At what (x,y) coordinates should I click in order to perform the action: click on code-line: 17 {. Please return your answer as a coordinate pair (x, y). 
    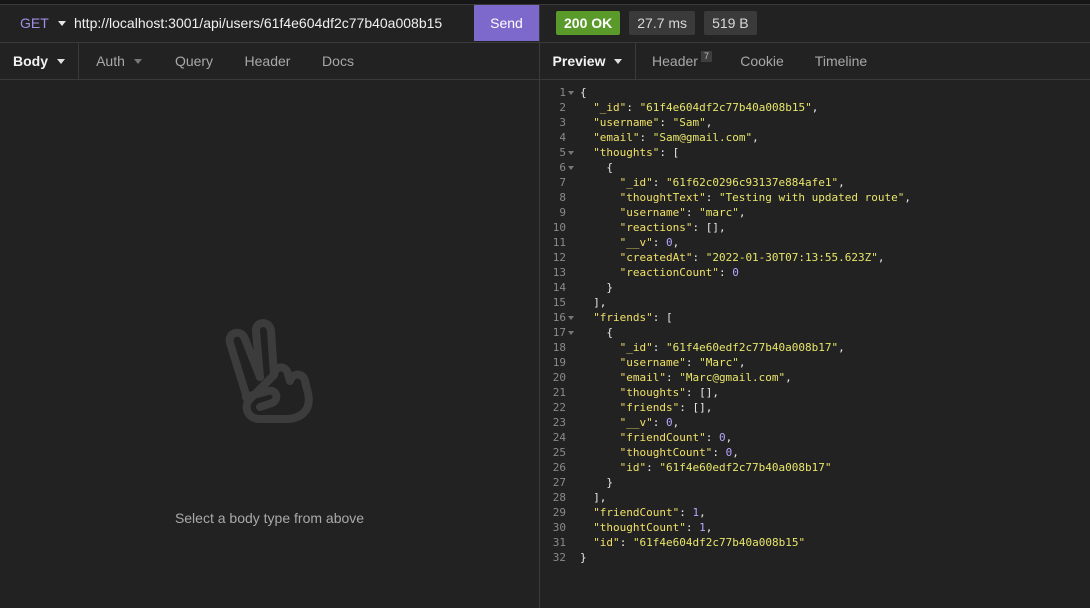
    Looking at the image, I should click on (815, 332).